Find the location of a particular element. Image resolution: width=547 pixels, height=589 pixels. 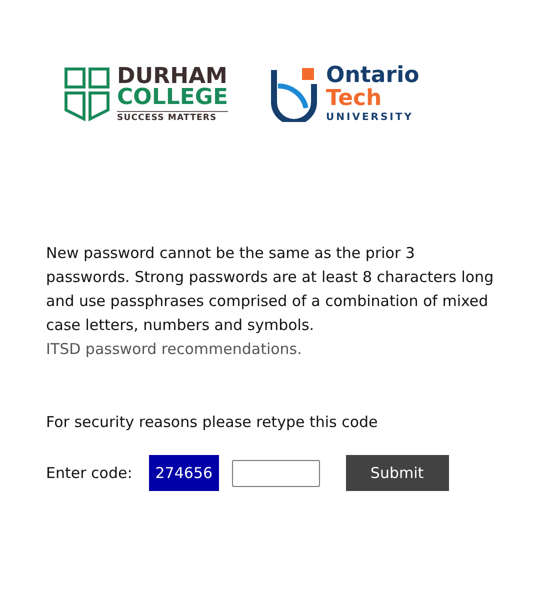

logo-wordmark: DURHAM is located at coordinates (172, 76).